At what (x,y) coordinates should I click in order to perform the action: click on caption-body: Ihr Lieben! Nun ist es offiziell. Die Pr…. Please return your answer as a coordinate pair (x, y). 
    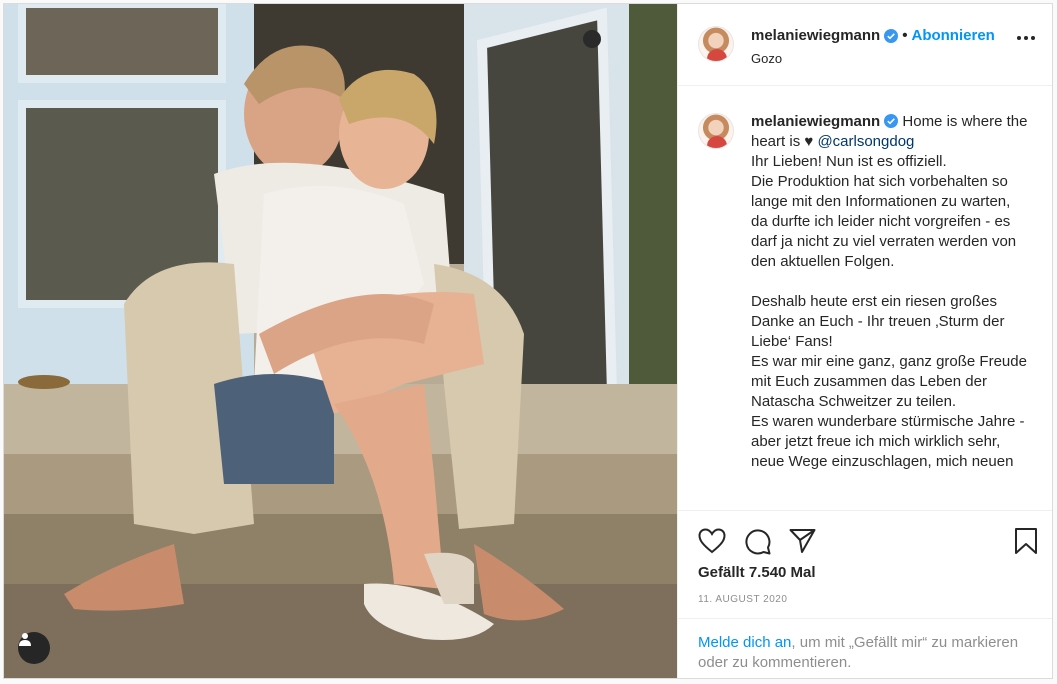
    Looking at the image, I should click on (889, 311).